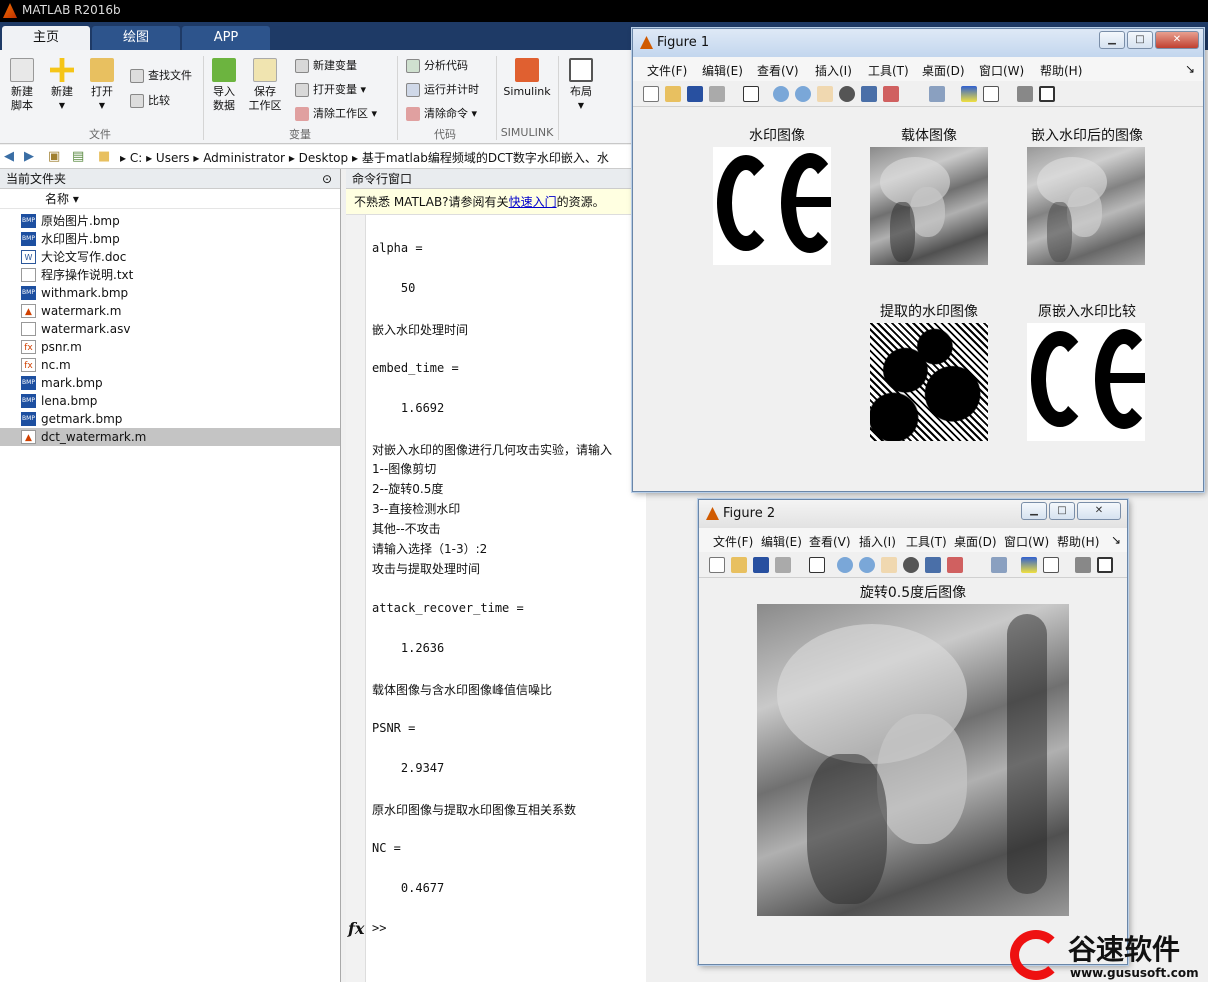 This screenshot has height=982, width=1208. Describe the element at coordinates (527, 78) in the screenshot. I see `simulink-button: Simulink` at that location.